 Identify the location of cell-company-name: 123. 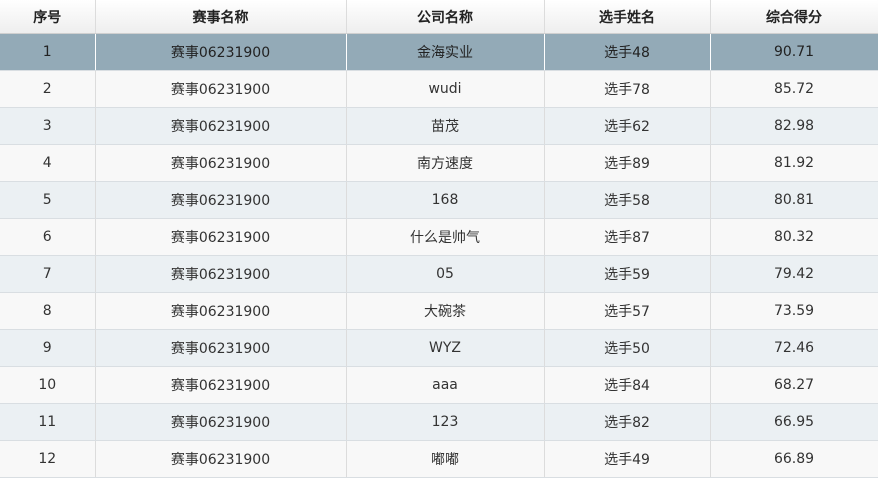
(445, 422).